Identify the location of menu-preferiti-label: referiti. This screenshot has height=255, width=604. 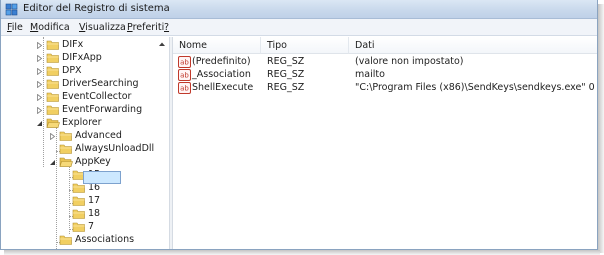
(148, 27).